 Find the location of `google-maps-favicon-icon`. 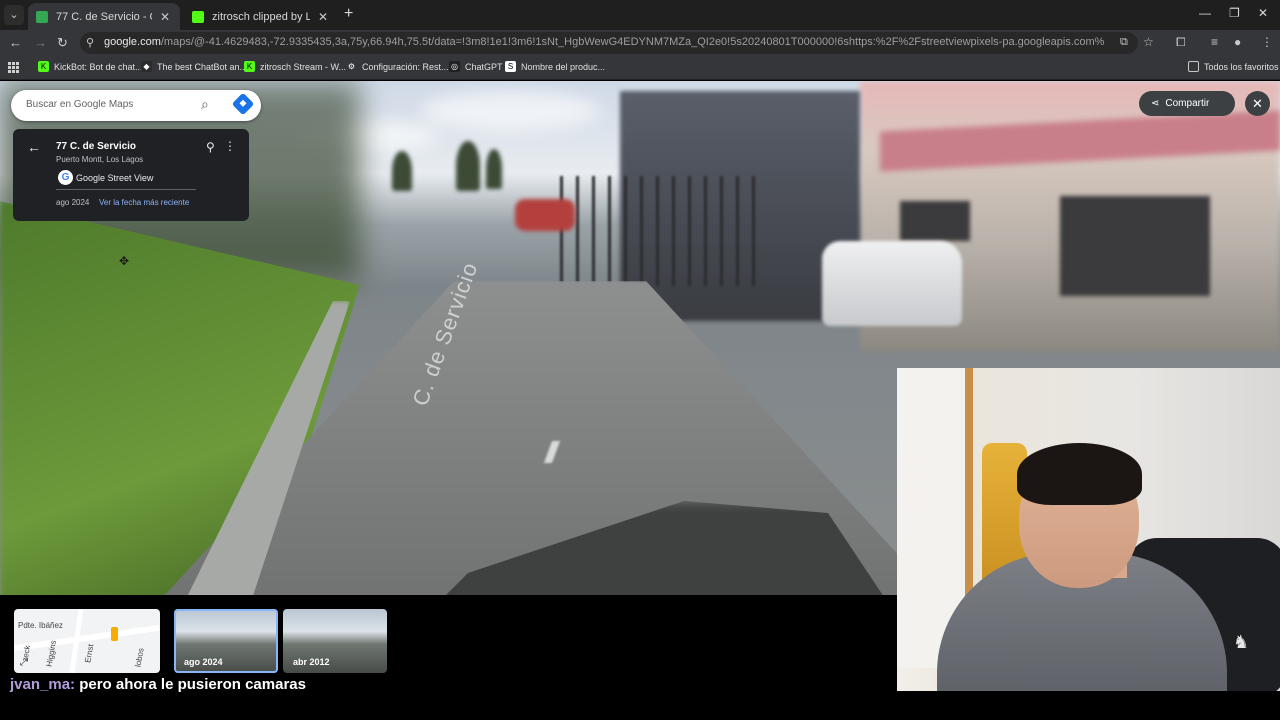

google-maps-favicon-icon is located at coordinates (42, 16).